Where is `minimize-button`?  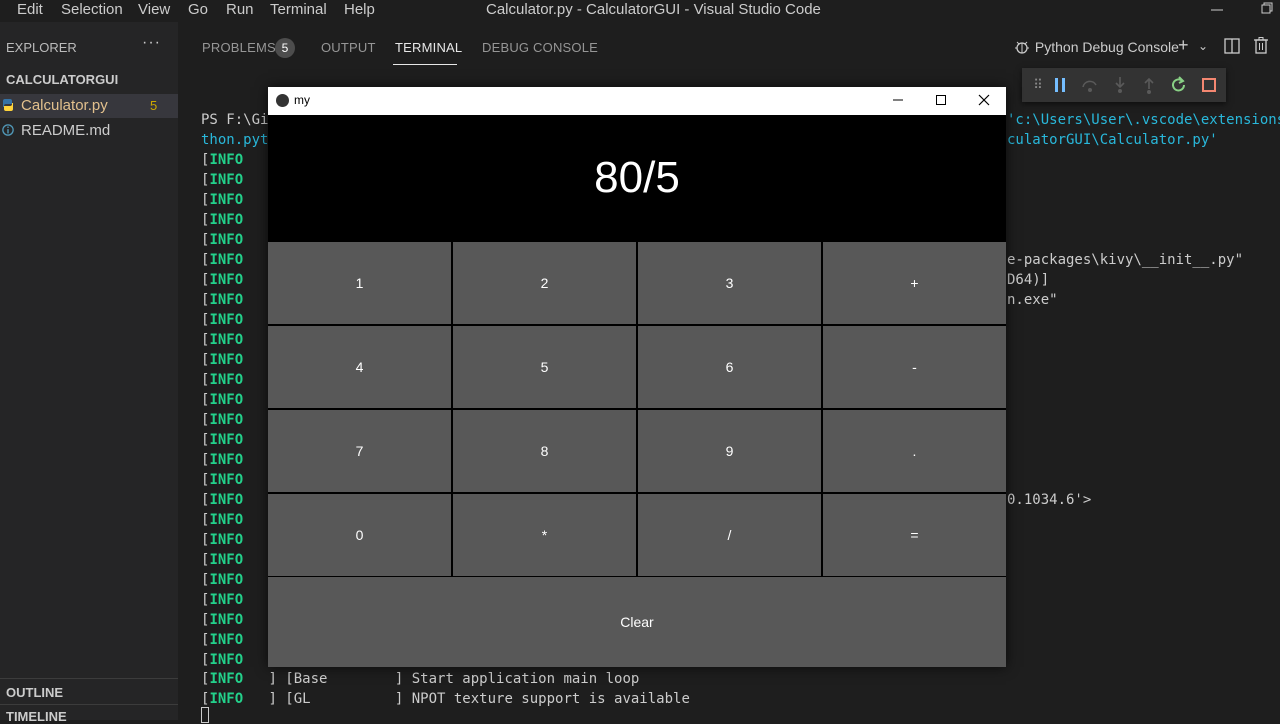 minimize-button is located at coordinates (1217, 11).